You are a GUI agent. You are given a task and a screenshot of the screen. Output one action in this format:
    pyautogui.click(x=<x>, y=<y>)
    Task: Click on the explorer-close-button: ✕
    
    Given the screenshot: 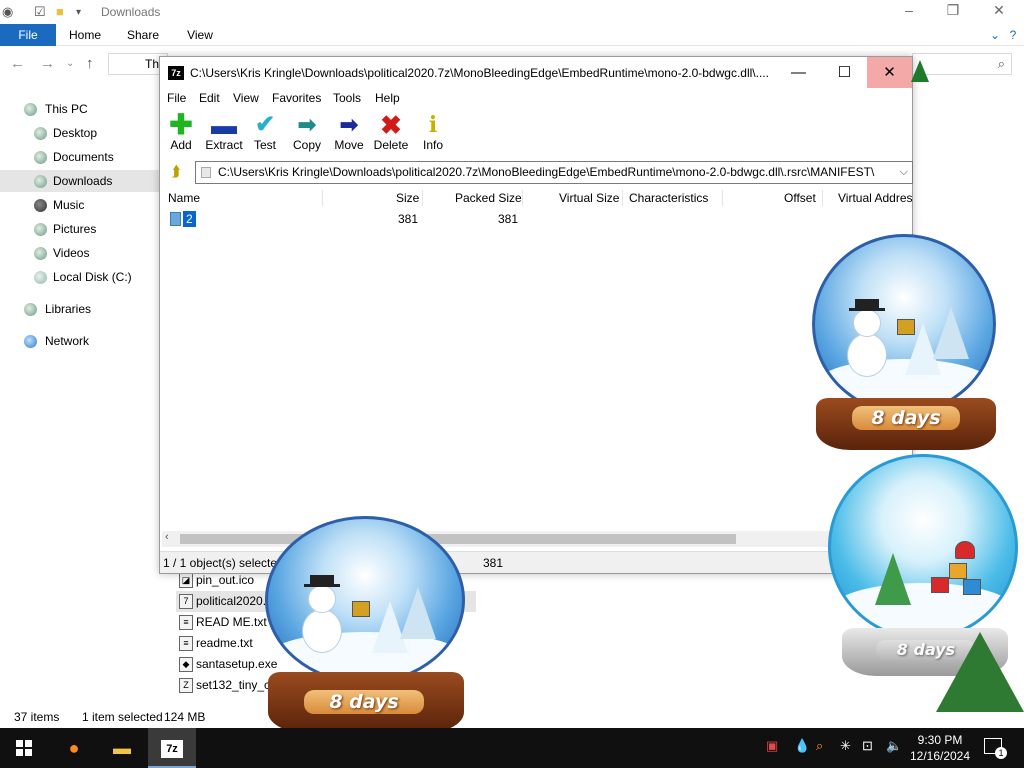 What is the action you would take?
    pyautogui.click(x=999, y=10)
    